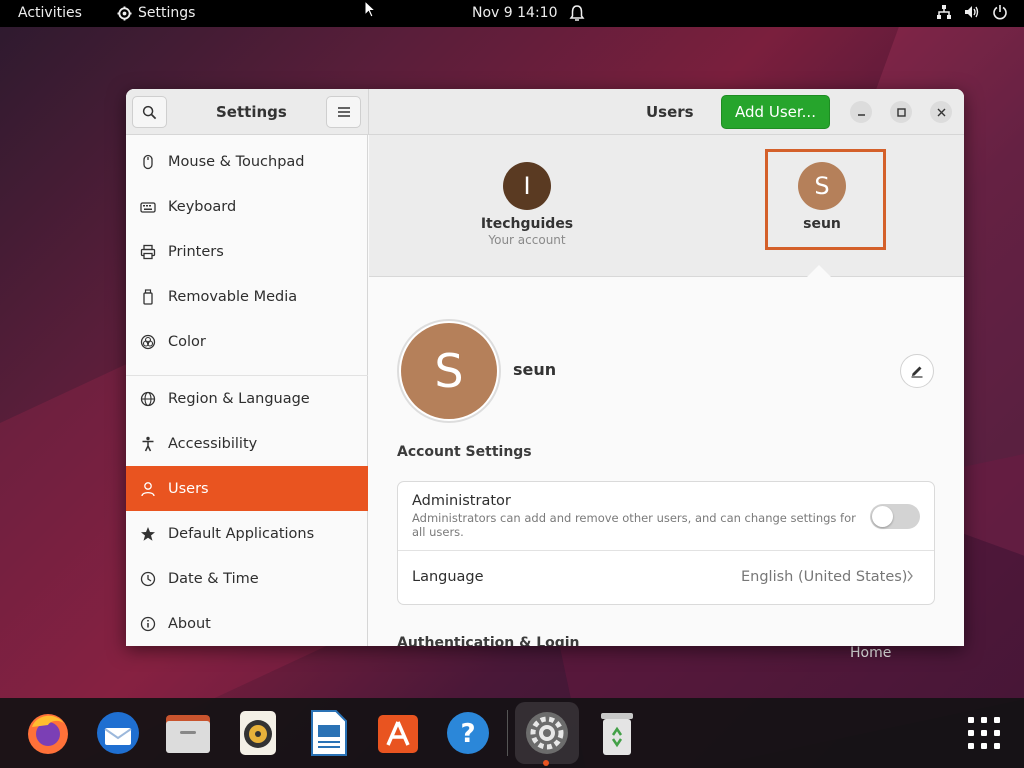 Image resolution: width=1024 pixels, height=768 pixels. I want to click on sidebar-item-removable-media: Removable Media, so click(247, 296).